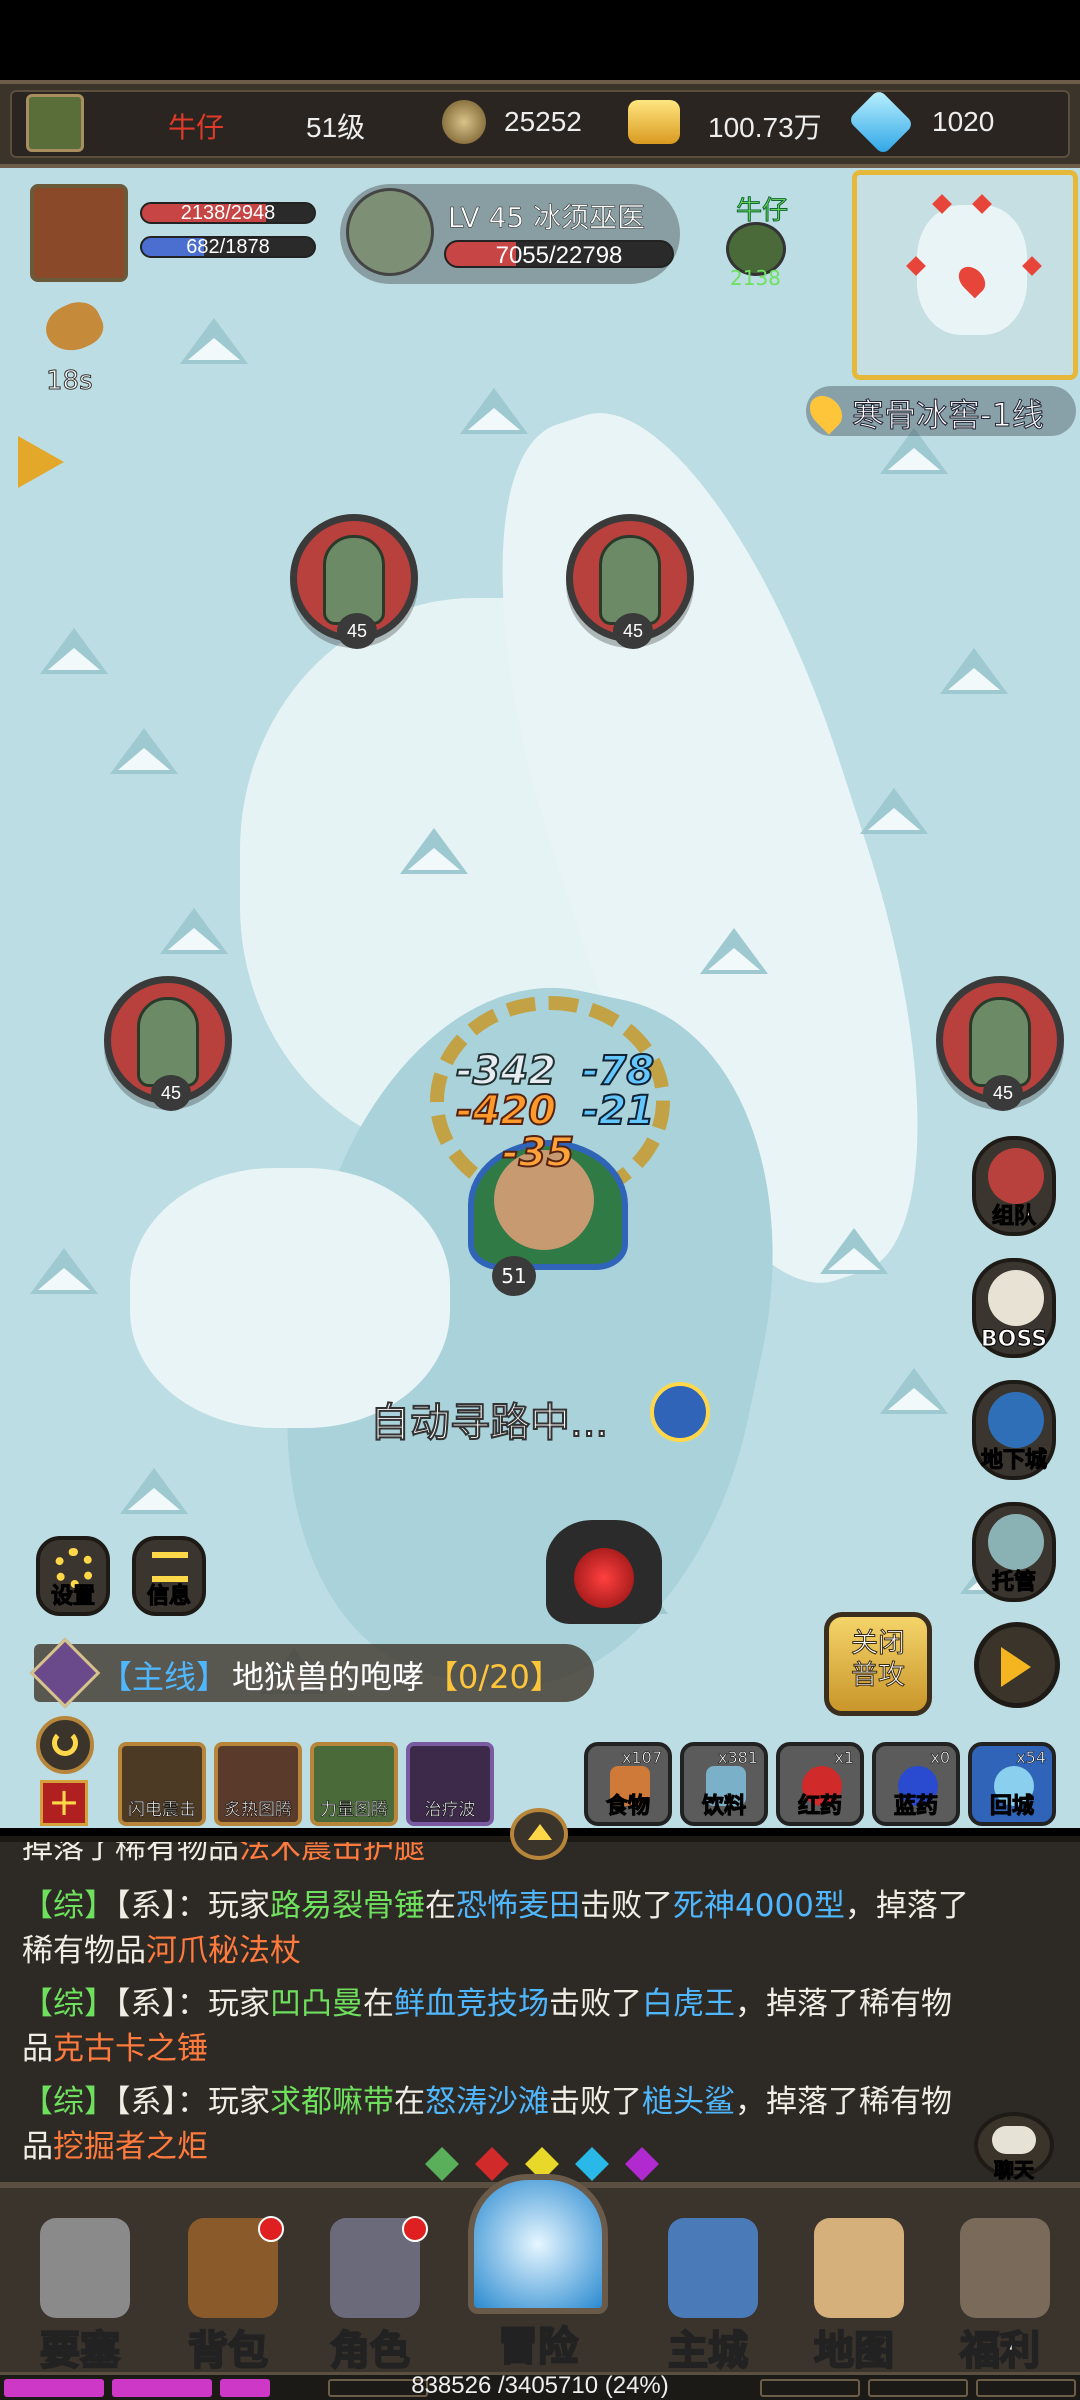  What do you see at coordinates (370, 2298) in the screenshot?
I see `nav-character: 角色` at bounding box center [370, 2298].